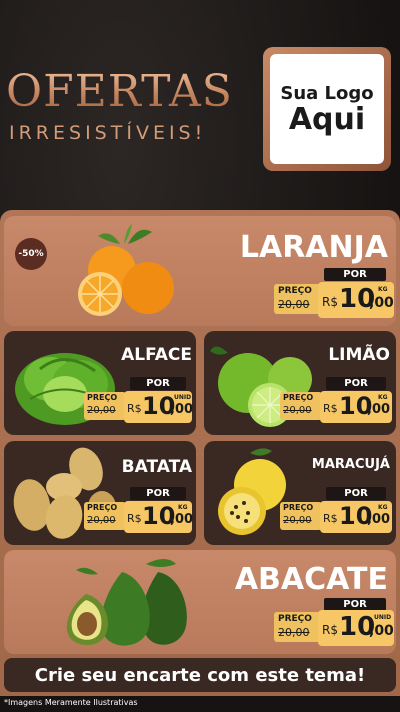  Describe the element at coordinates (200, 675) in the screenshot. I see `cta-button: Crie seu encarte com este tema!` at that location.